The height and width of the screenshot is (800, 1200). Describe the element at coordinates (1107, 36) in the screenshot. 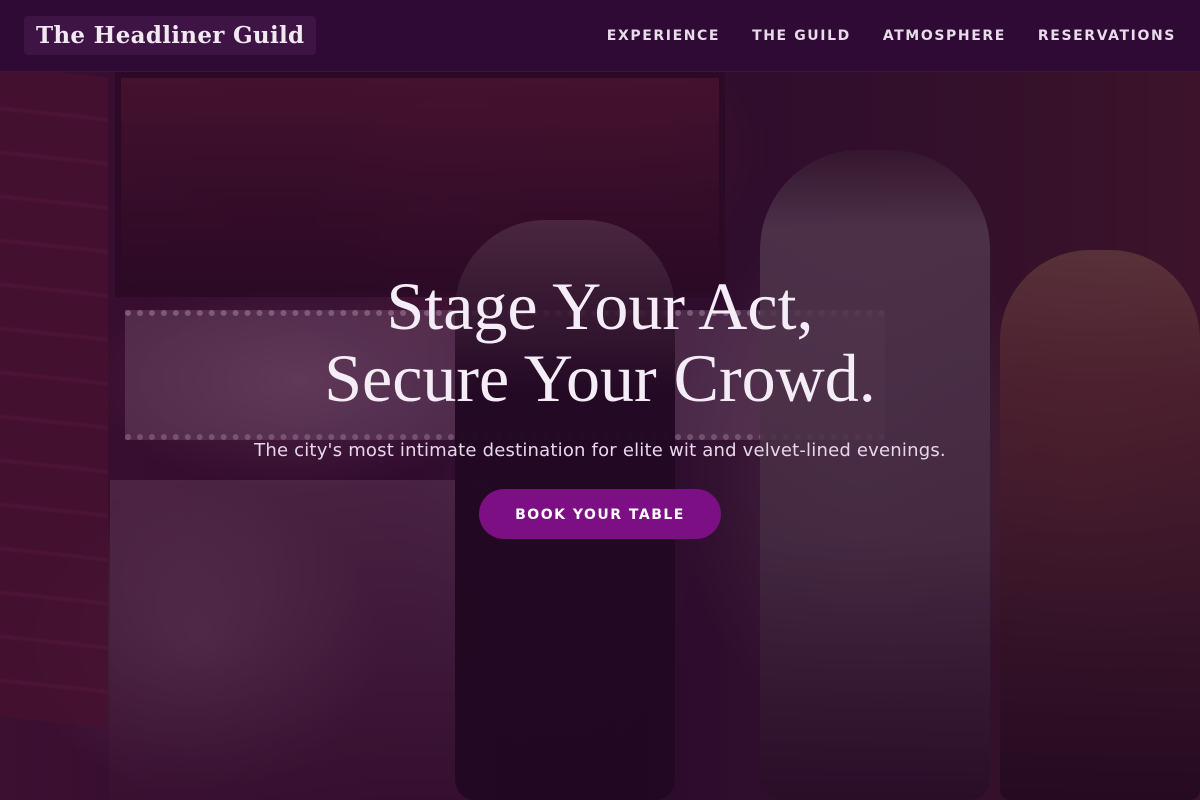

I see `nav-link-reservations: RESERVATIONS` at that location.